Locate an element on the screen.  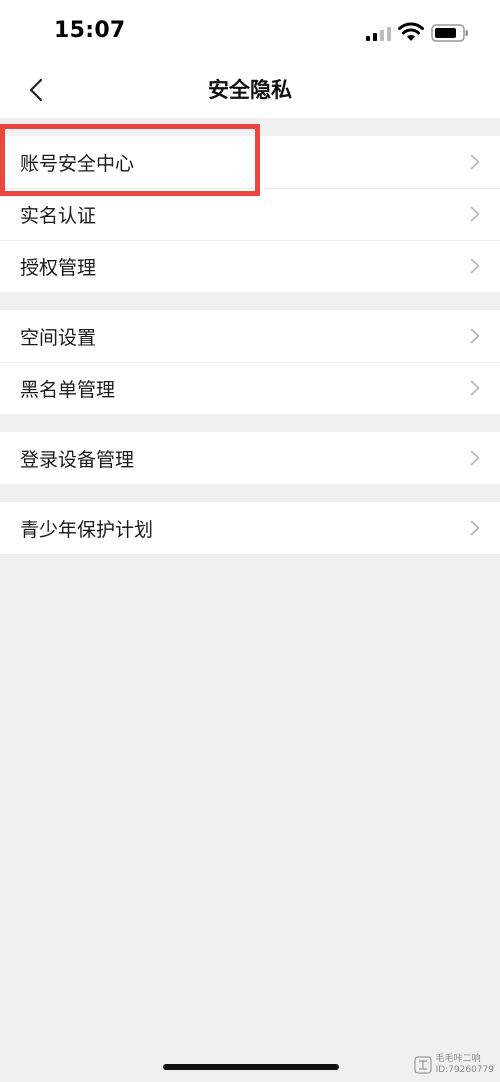
menu-item-label: 授权管理 is located at coordinates (58, 267).